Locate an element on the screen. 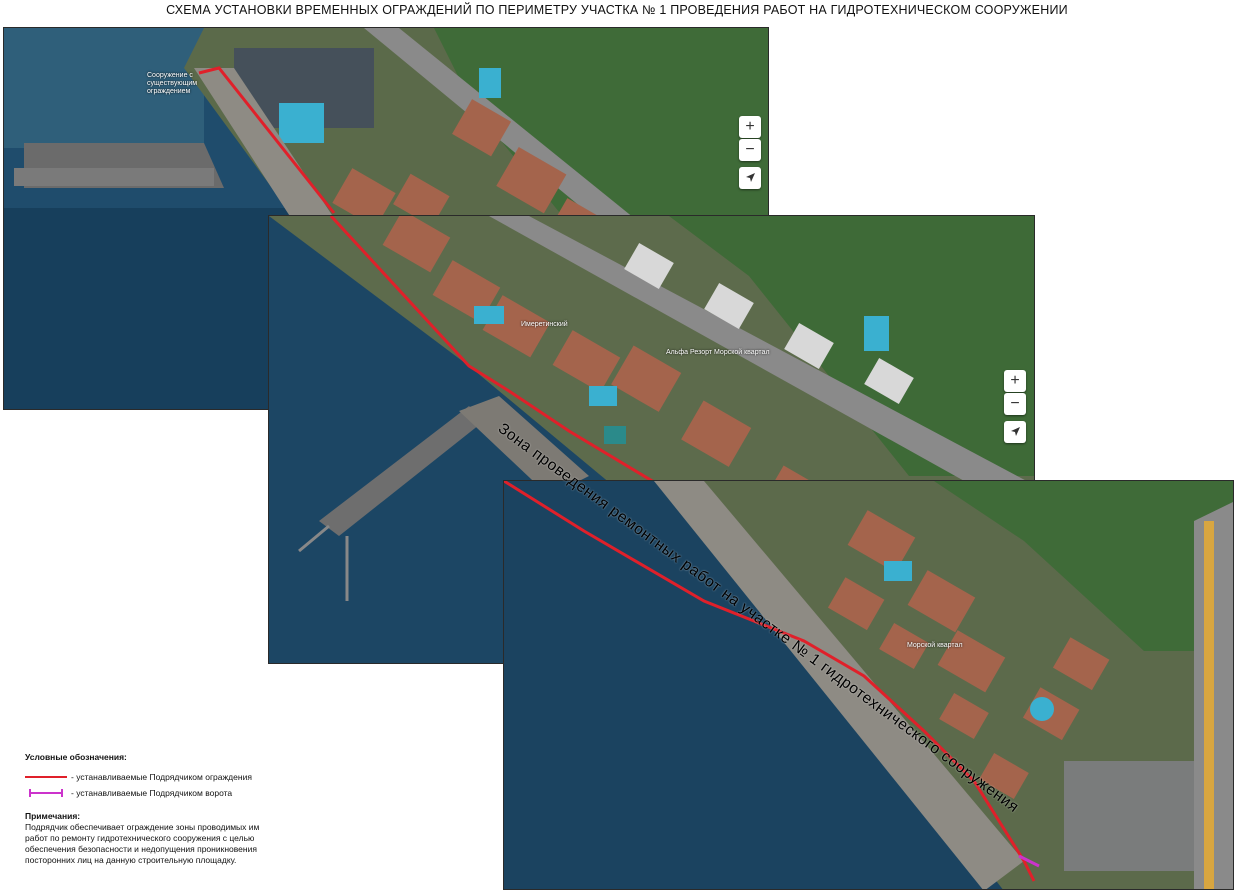  legend-gate-row: - устанавливаемые Подрядчиком ворота is located at coordinates (145, 793).